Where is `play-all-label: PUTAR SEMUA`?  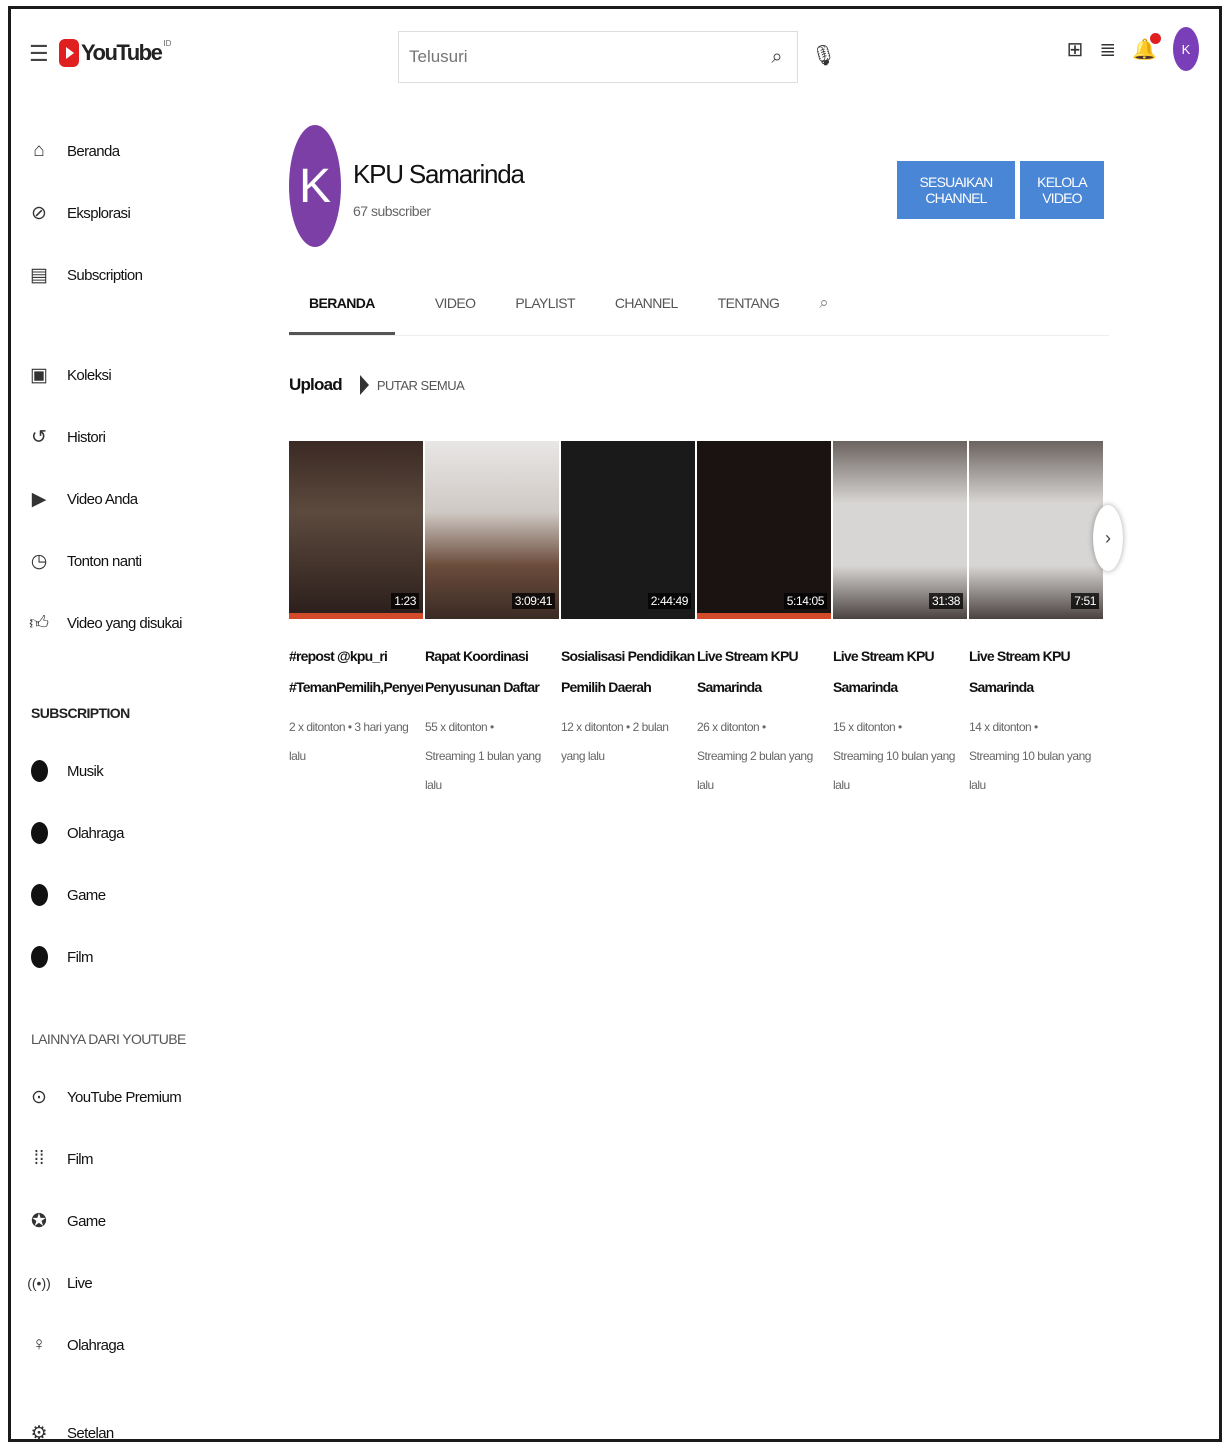 play-all-label: PUTAR SEMUA is located at coordinates (420, 385).